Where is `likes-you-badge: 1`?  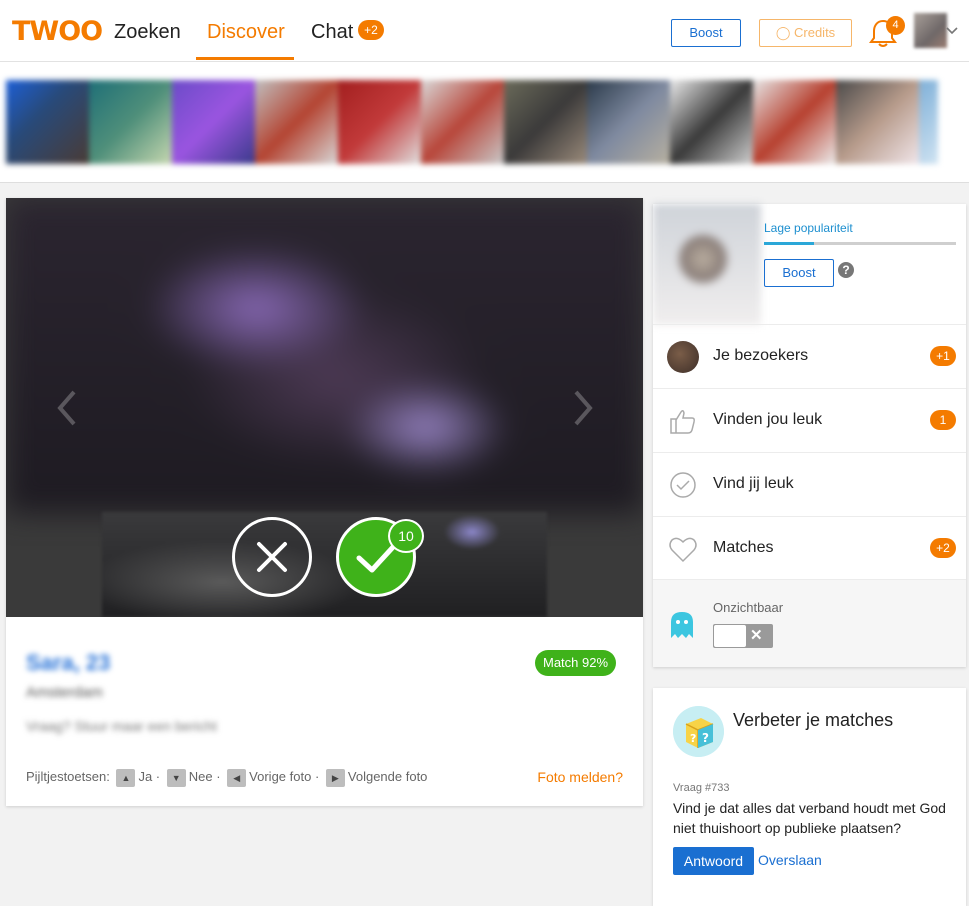
likes-you-badge: 1 is located at coordinates (943, 420).